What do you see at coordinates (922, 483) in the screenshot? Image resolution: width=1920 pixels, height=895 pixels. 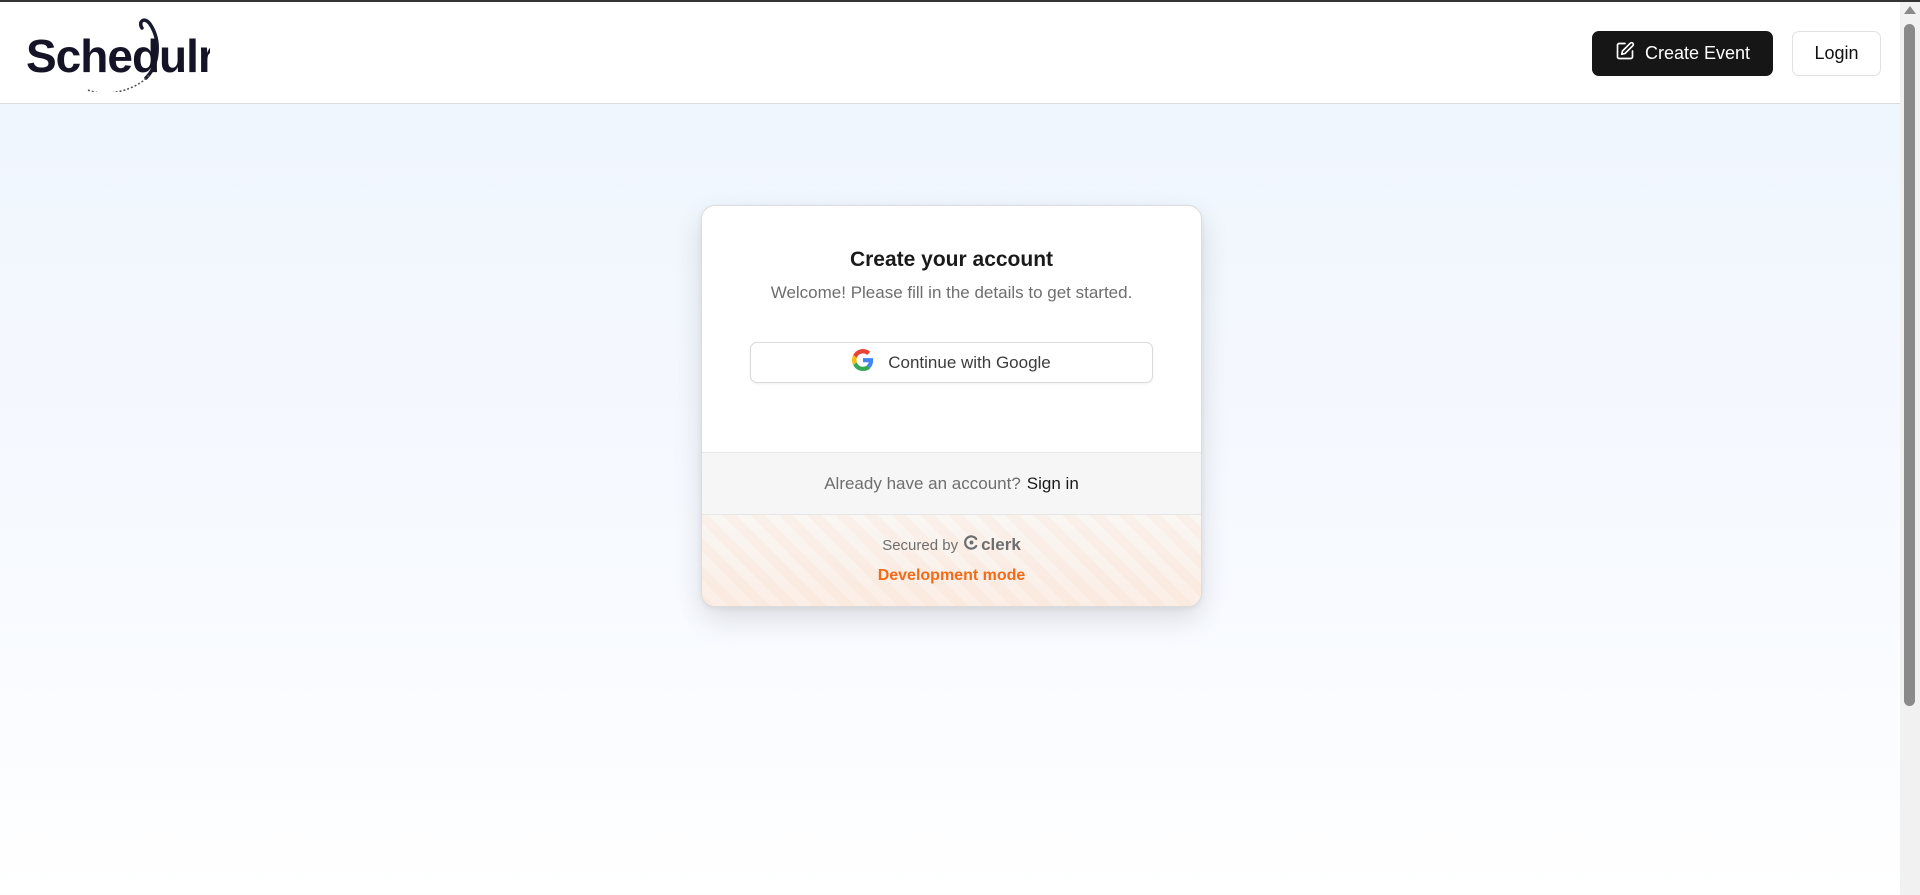 I see `already-have-account-text: Already have an account?` at bounding box center [922, 483].